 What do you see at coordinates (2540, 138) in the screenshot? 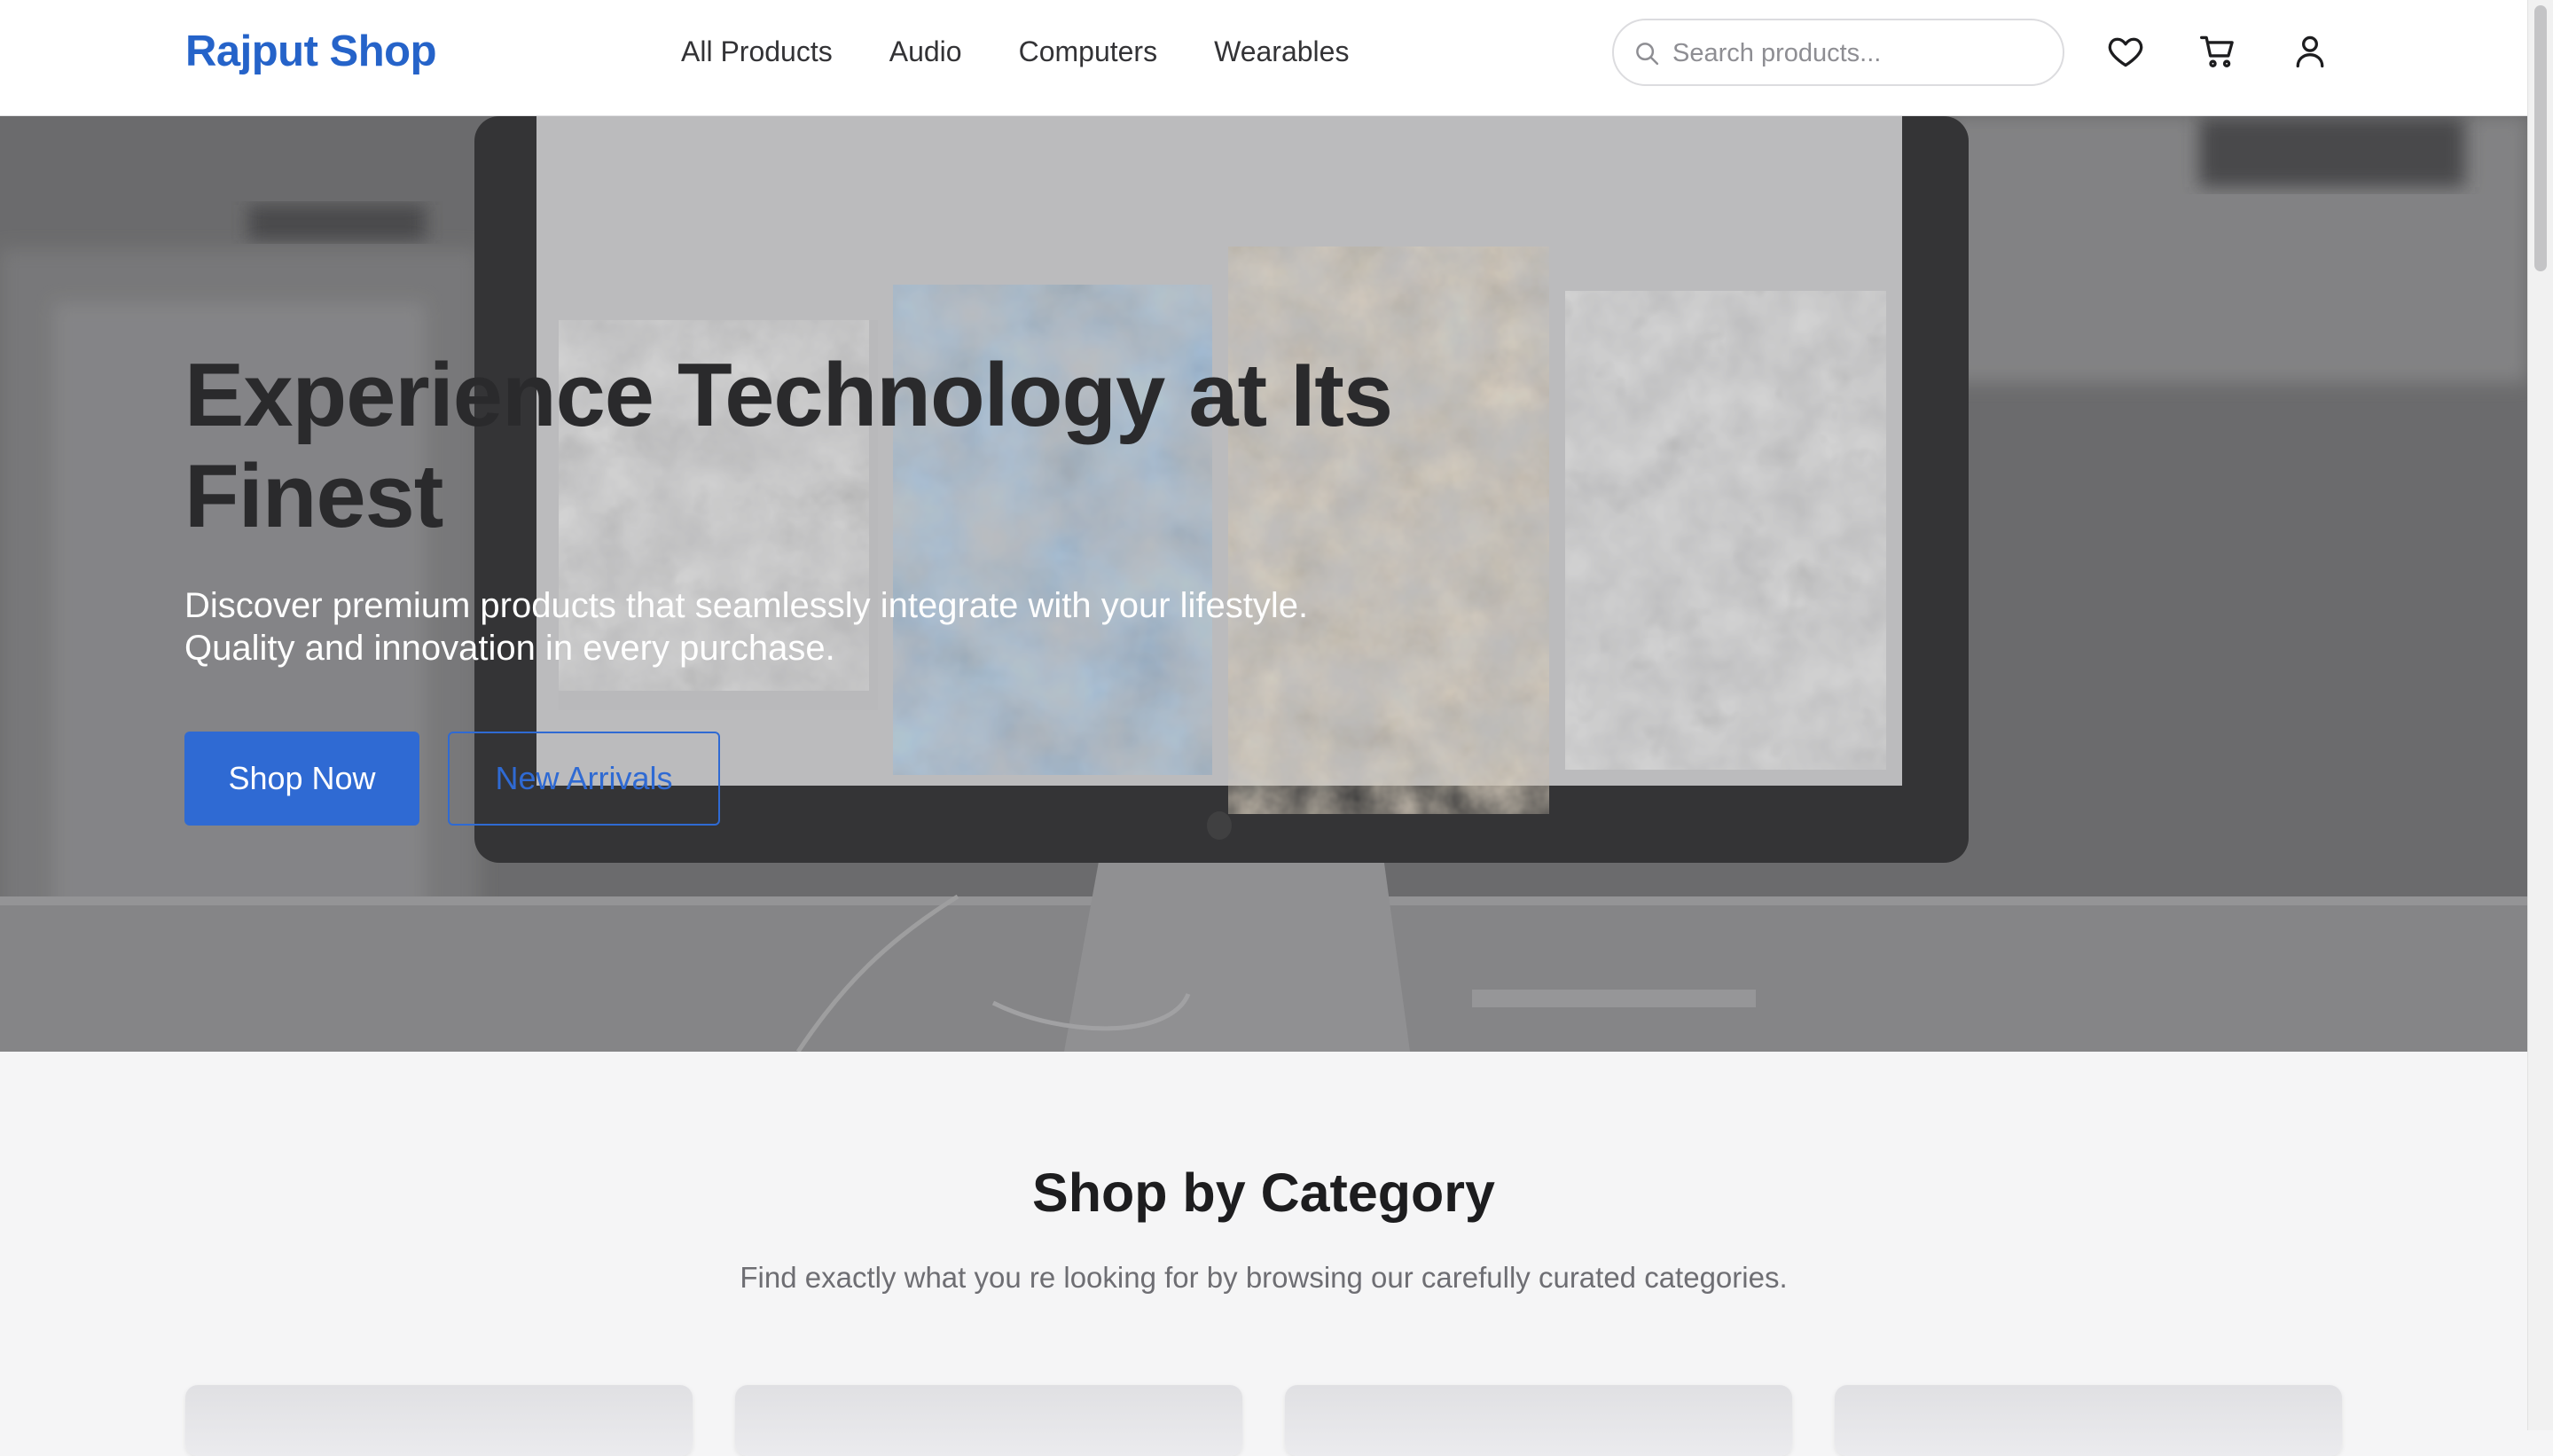
I see `scrollbar-thumb` at bounding box center [2540, 138].